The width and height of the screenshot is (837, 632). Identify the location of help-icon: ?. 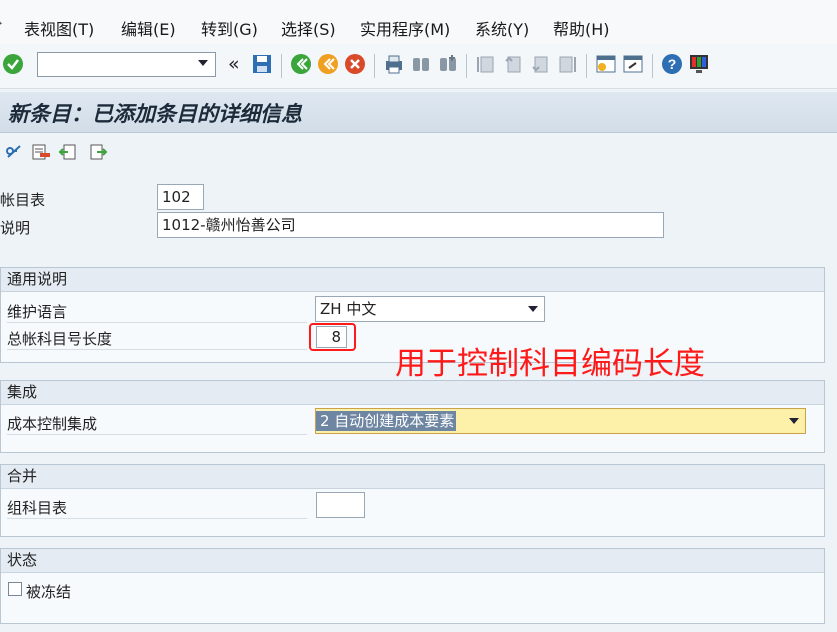
(672, 64).